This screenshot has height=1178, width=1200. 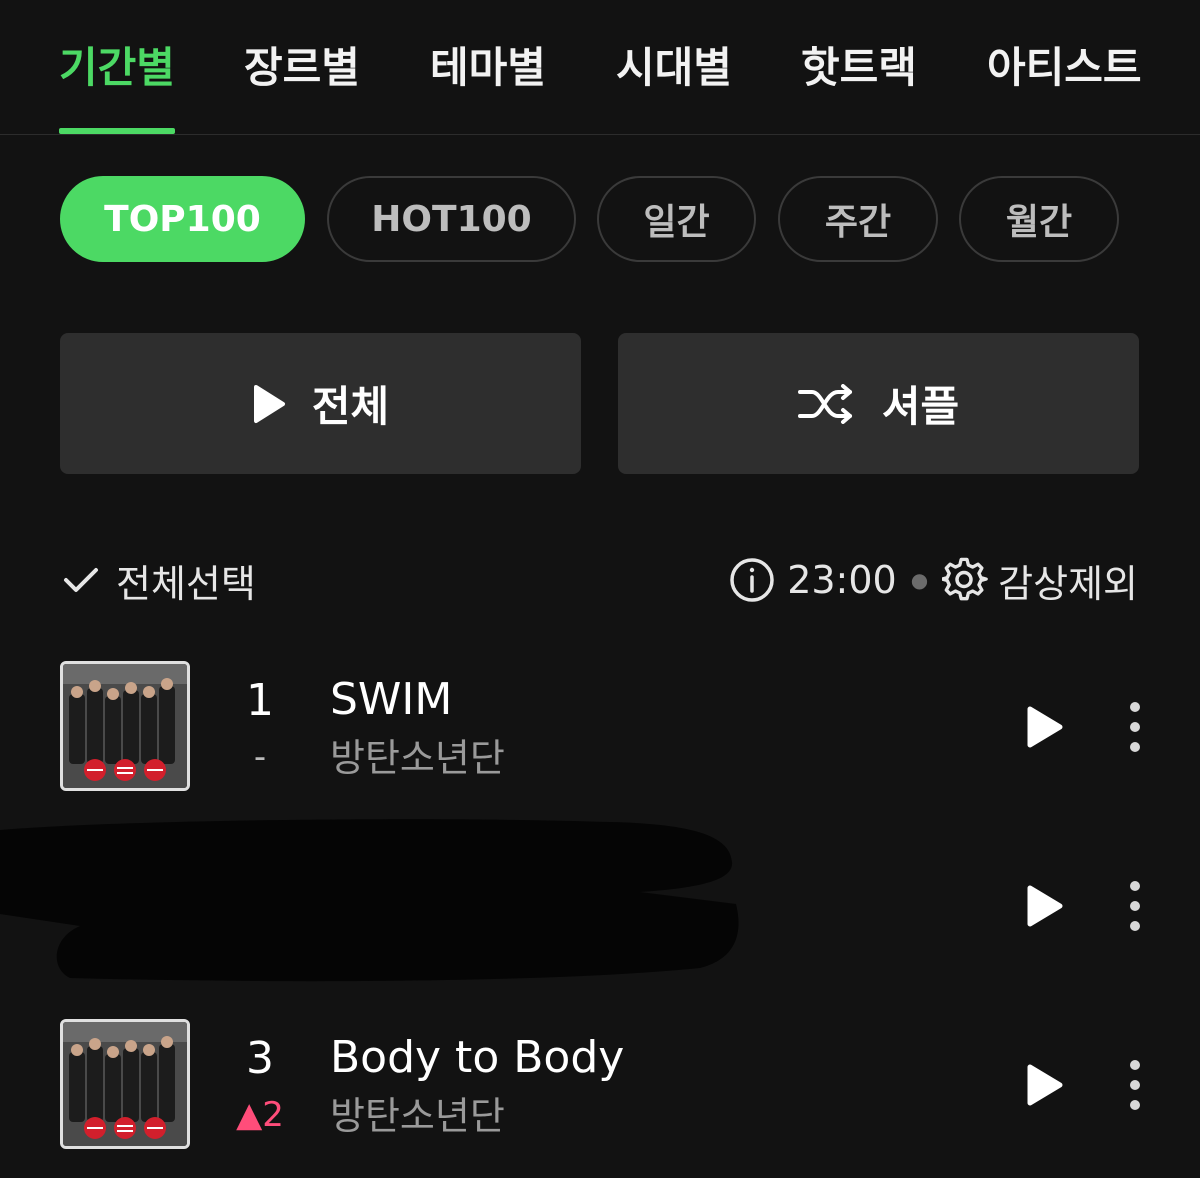 What do you see at coordinates (391, 699) in the screenshot?
I see `track-title: SWIM` at bounding box center [391, 699].